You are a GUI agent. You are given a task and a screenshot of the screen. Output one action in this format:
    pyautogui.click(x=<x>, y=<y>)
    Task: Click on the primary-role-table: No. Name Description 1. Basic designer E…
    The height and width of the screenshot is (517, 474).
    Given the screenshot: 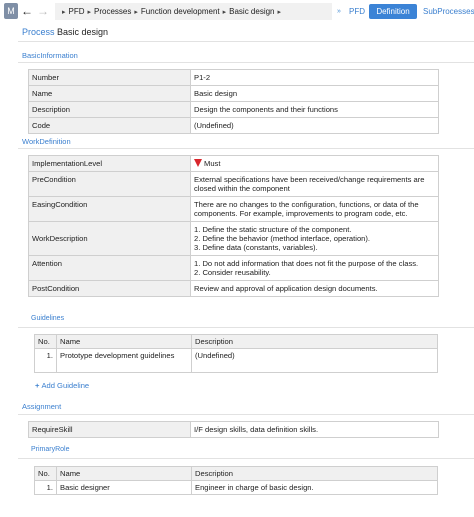 What is the action you would take?
    pyautogui.click(x=236, y=480)
    